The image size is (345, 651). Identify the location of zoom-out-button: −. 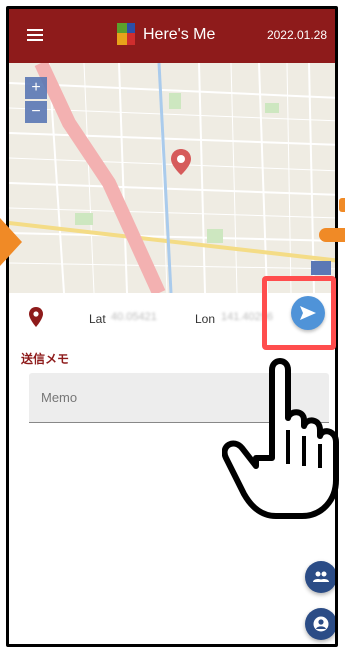
(36, 112).